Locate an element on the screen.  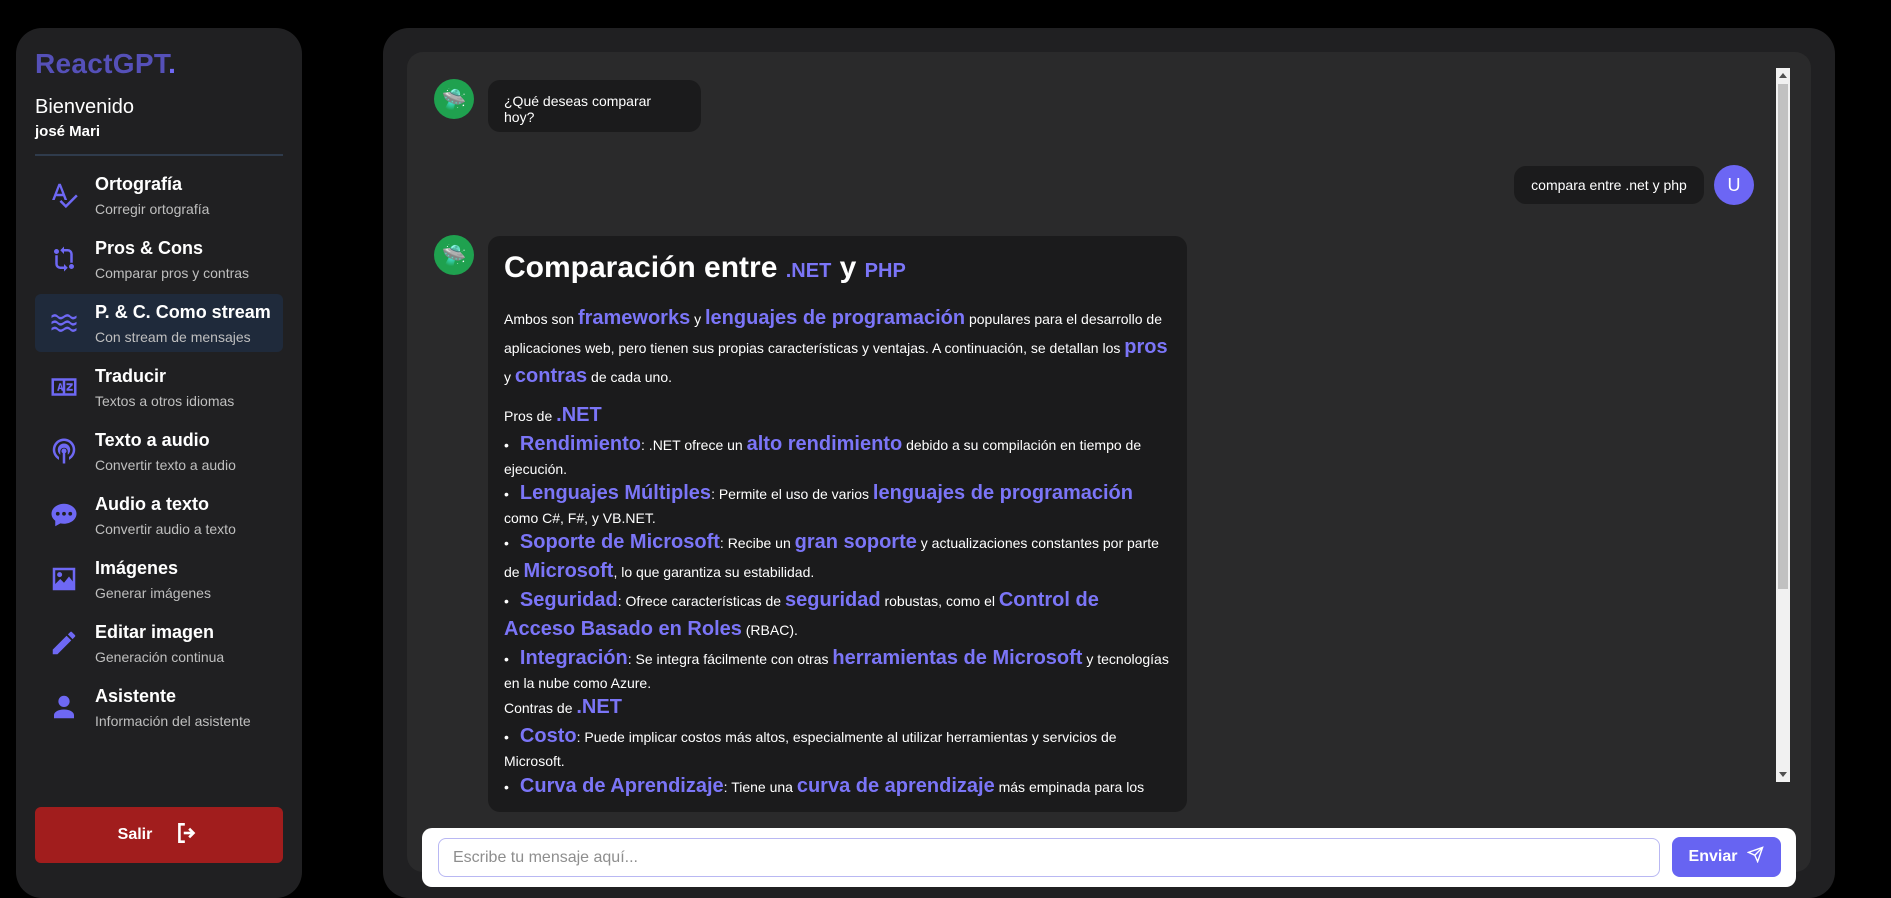
user-avatar: U is located at coordinates (1734, 185).